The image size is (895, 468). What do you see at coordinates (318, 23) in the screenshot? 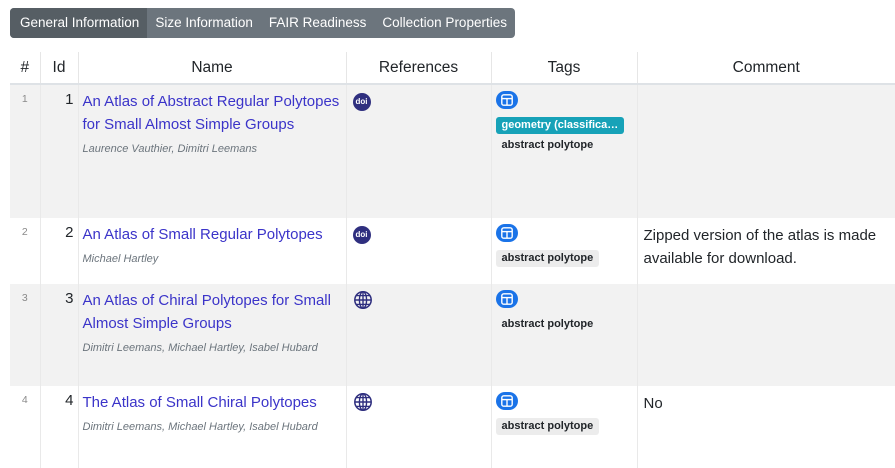
I see `tab-fair-readiness: FAIR Readiness` at bounding box center [318, 23].